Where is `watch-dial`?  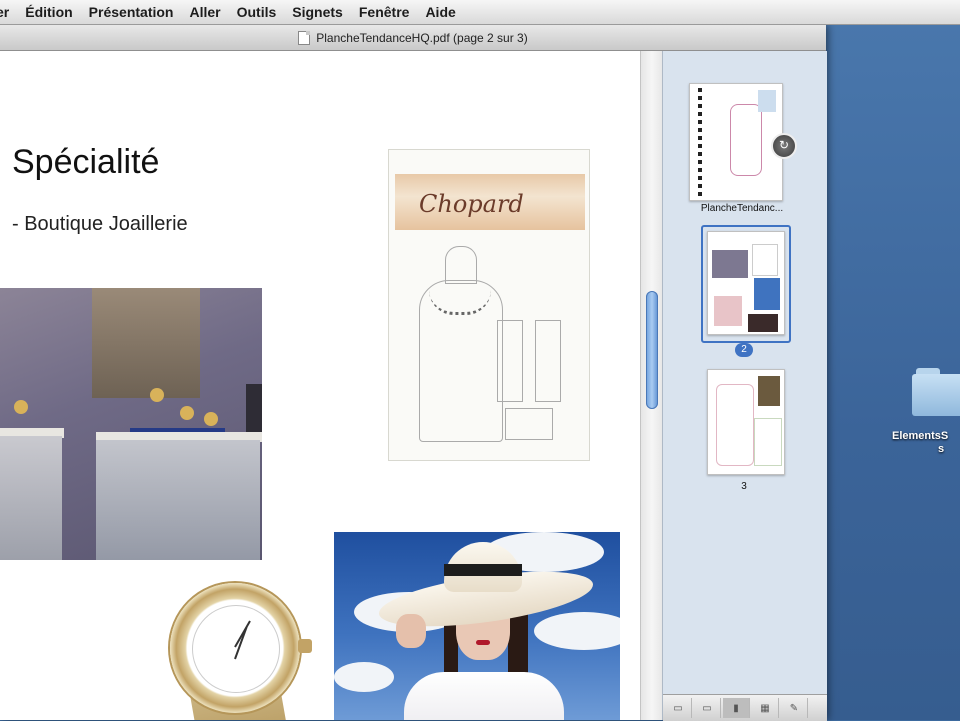
watch-dial is located at coordinates (236, 649).